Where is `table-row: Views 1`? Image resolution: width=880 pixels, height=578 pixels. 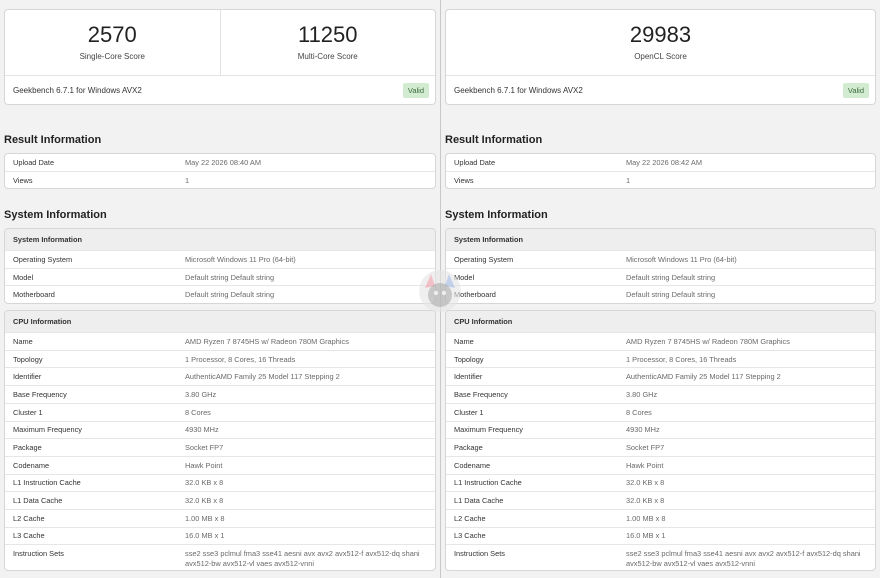 table-row: Views 1 is located at coordinates (220, 179).